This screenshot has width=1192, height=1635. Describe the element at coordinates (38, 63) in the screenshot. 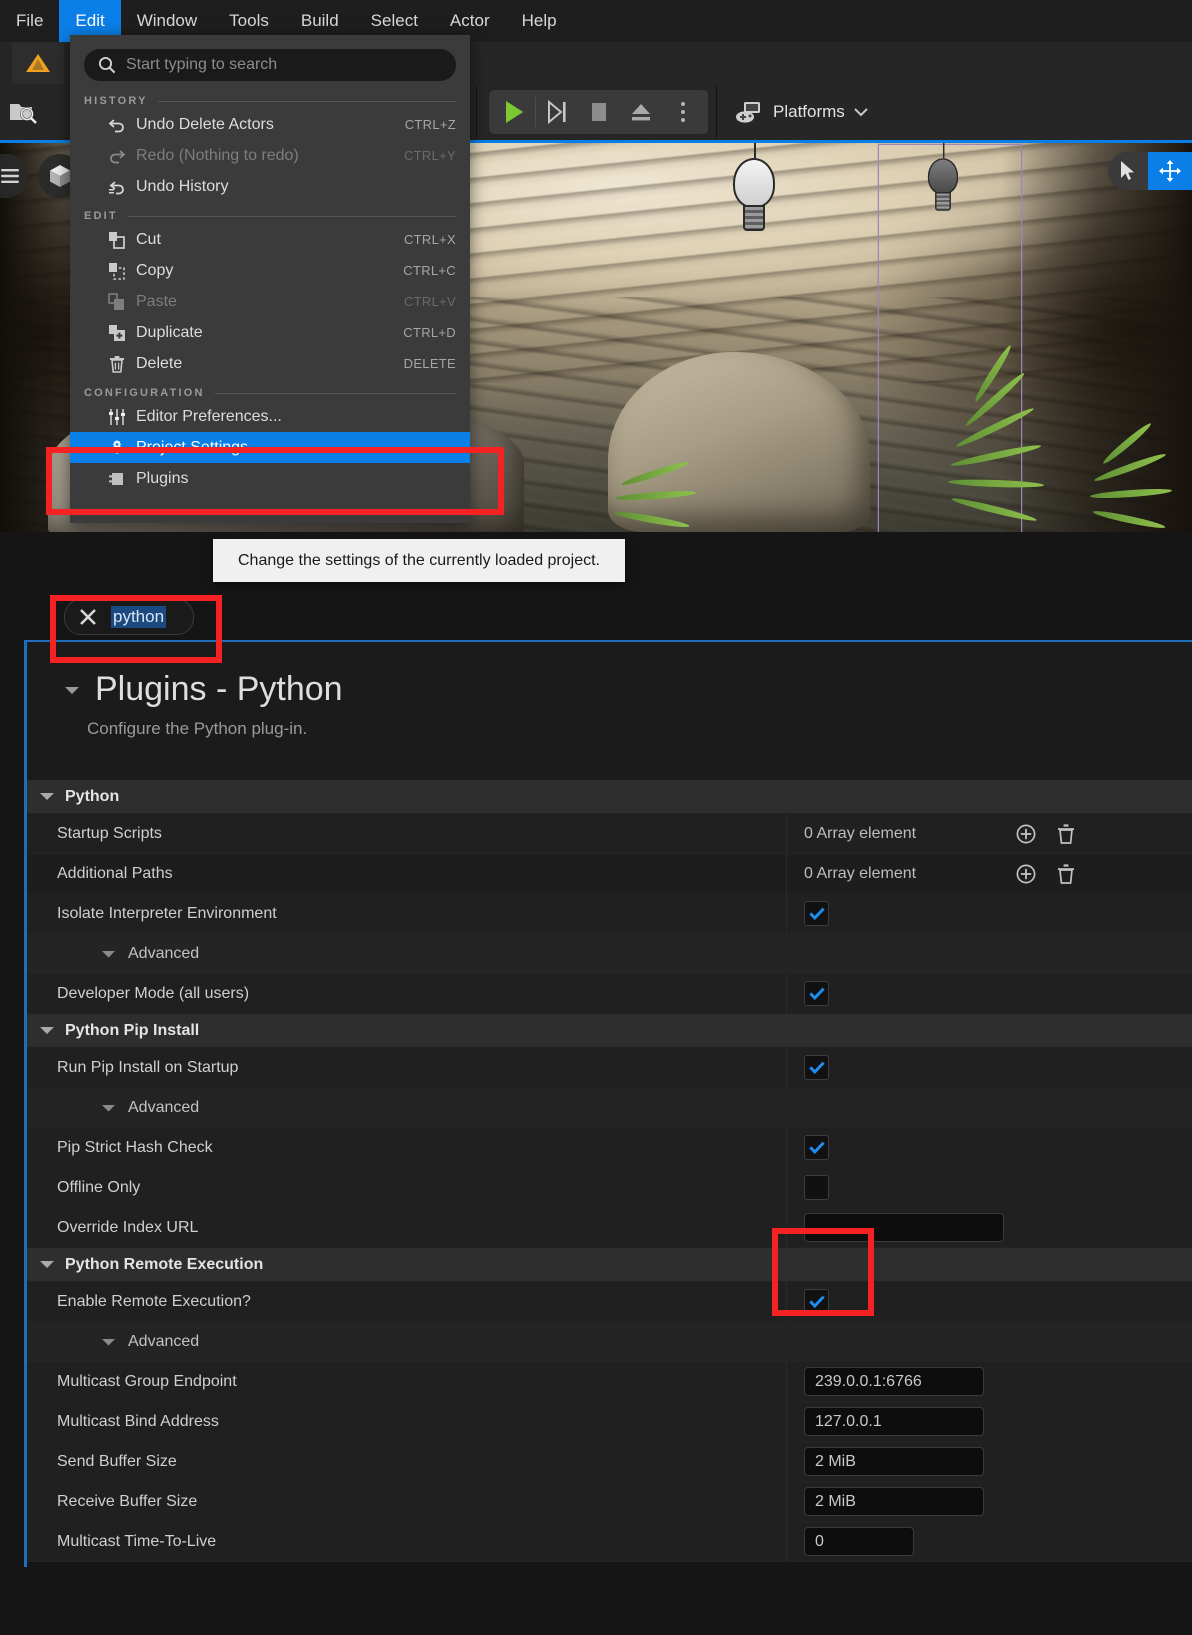

I see `level-tab` at that location.